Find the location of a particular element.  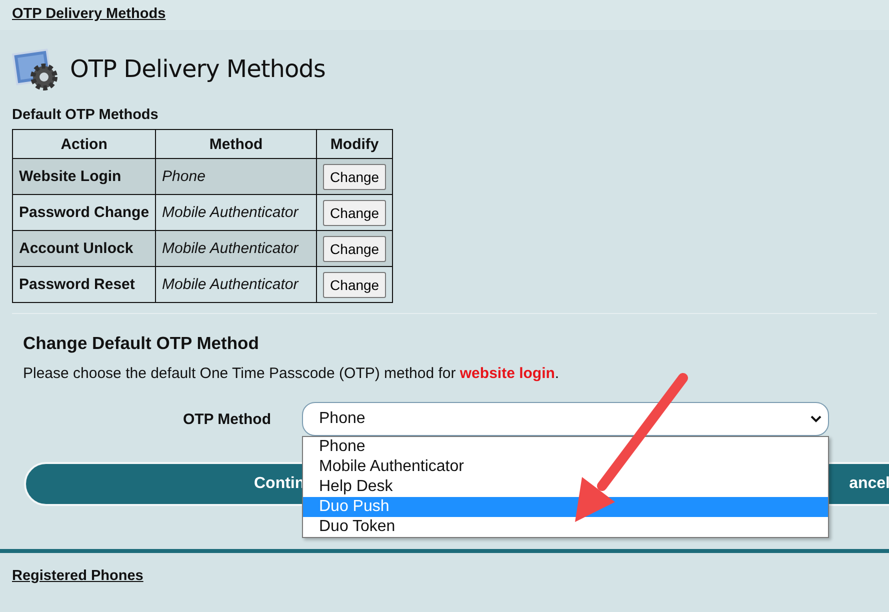

action-cell: Website Login is located at coordinates (84, 176).